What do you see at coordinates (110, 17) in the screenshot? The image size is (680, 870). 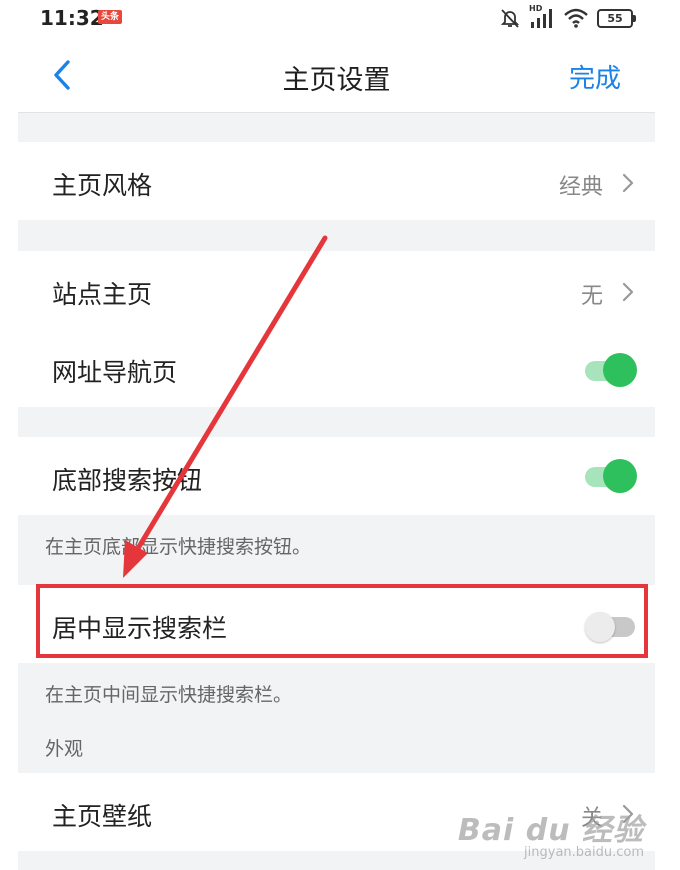 I see `app-badge: 头条` at bounding box center [110, 17].